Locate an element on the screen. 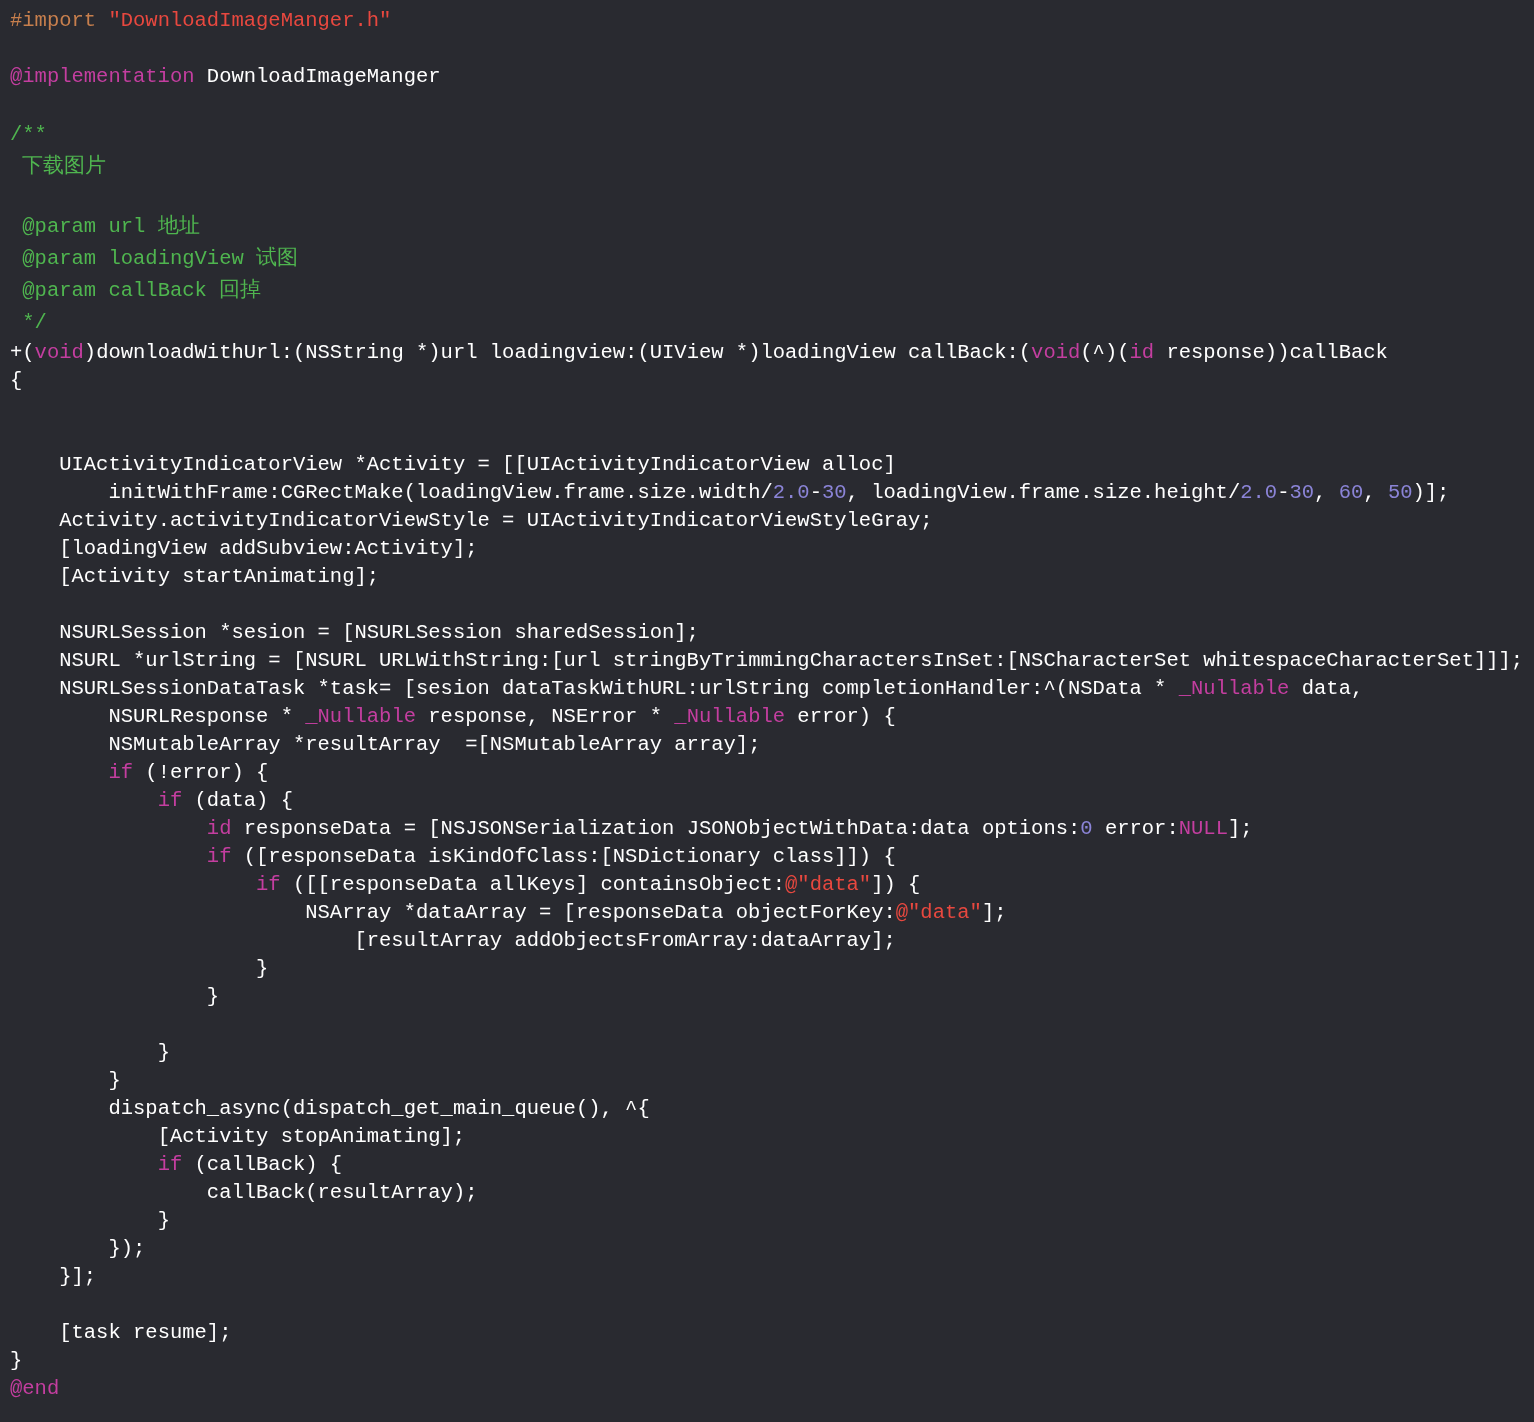  code-line: dispatch_async(dispatch_get_main_queue(), ^{ is located at coordinates (379, 1109).